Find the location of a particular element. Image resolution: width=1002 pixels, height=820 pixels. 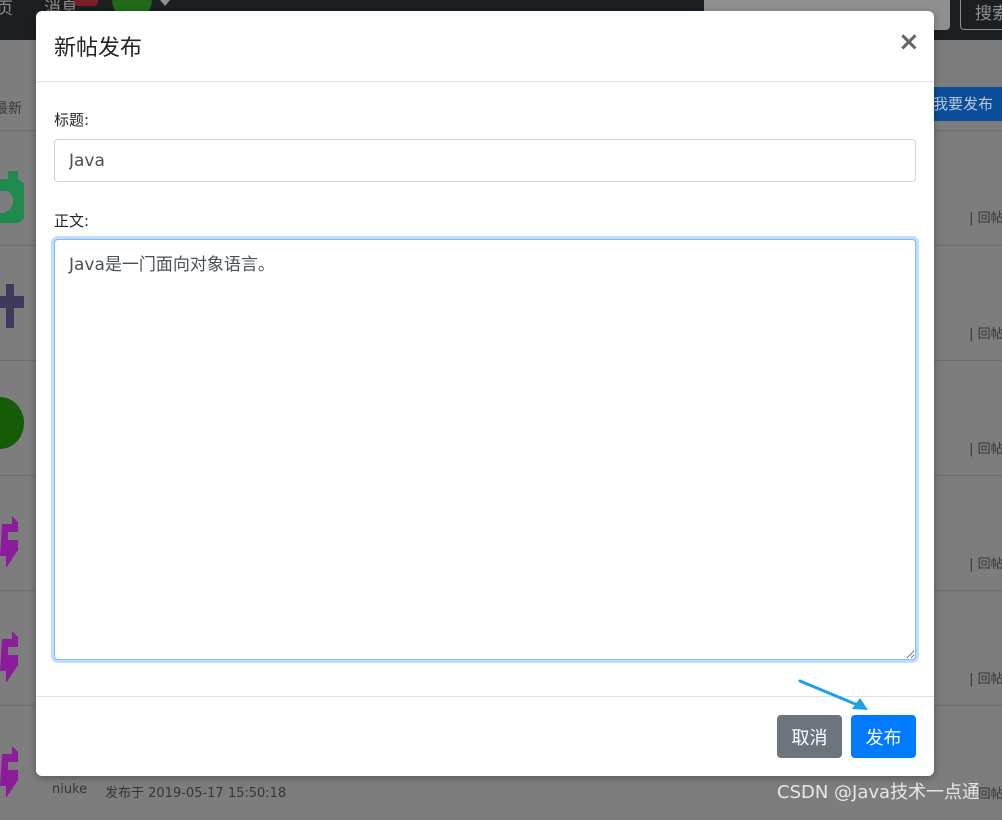

body-label: 正文: is located at coordinates (72, 221).